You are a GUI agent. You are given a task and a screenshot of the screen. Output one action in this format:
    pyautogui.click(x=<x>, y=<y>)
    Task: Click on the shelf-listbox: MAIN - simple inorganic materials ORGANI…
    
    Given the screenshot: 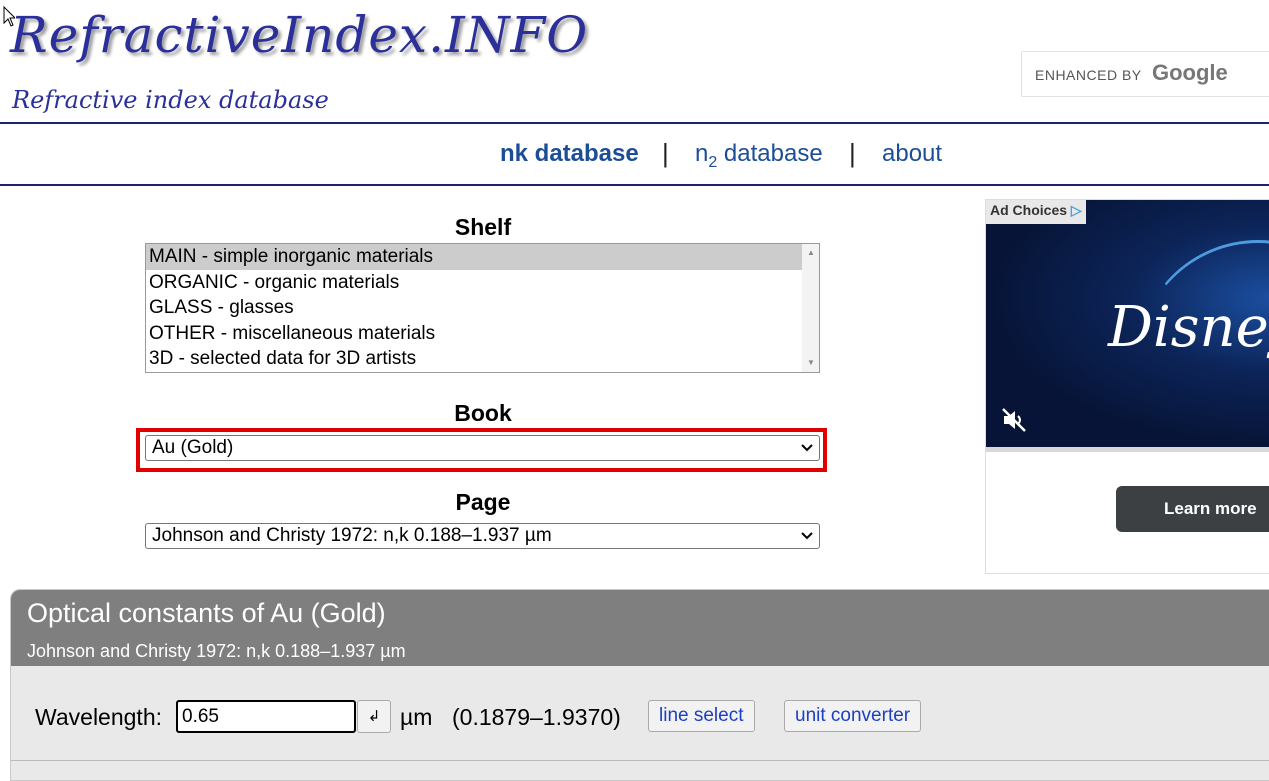 What is the action you would take?
    pyautogui.click(x=482, y=308)
    